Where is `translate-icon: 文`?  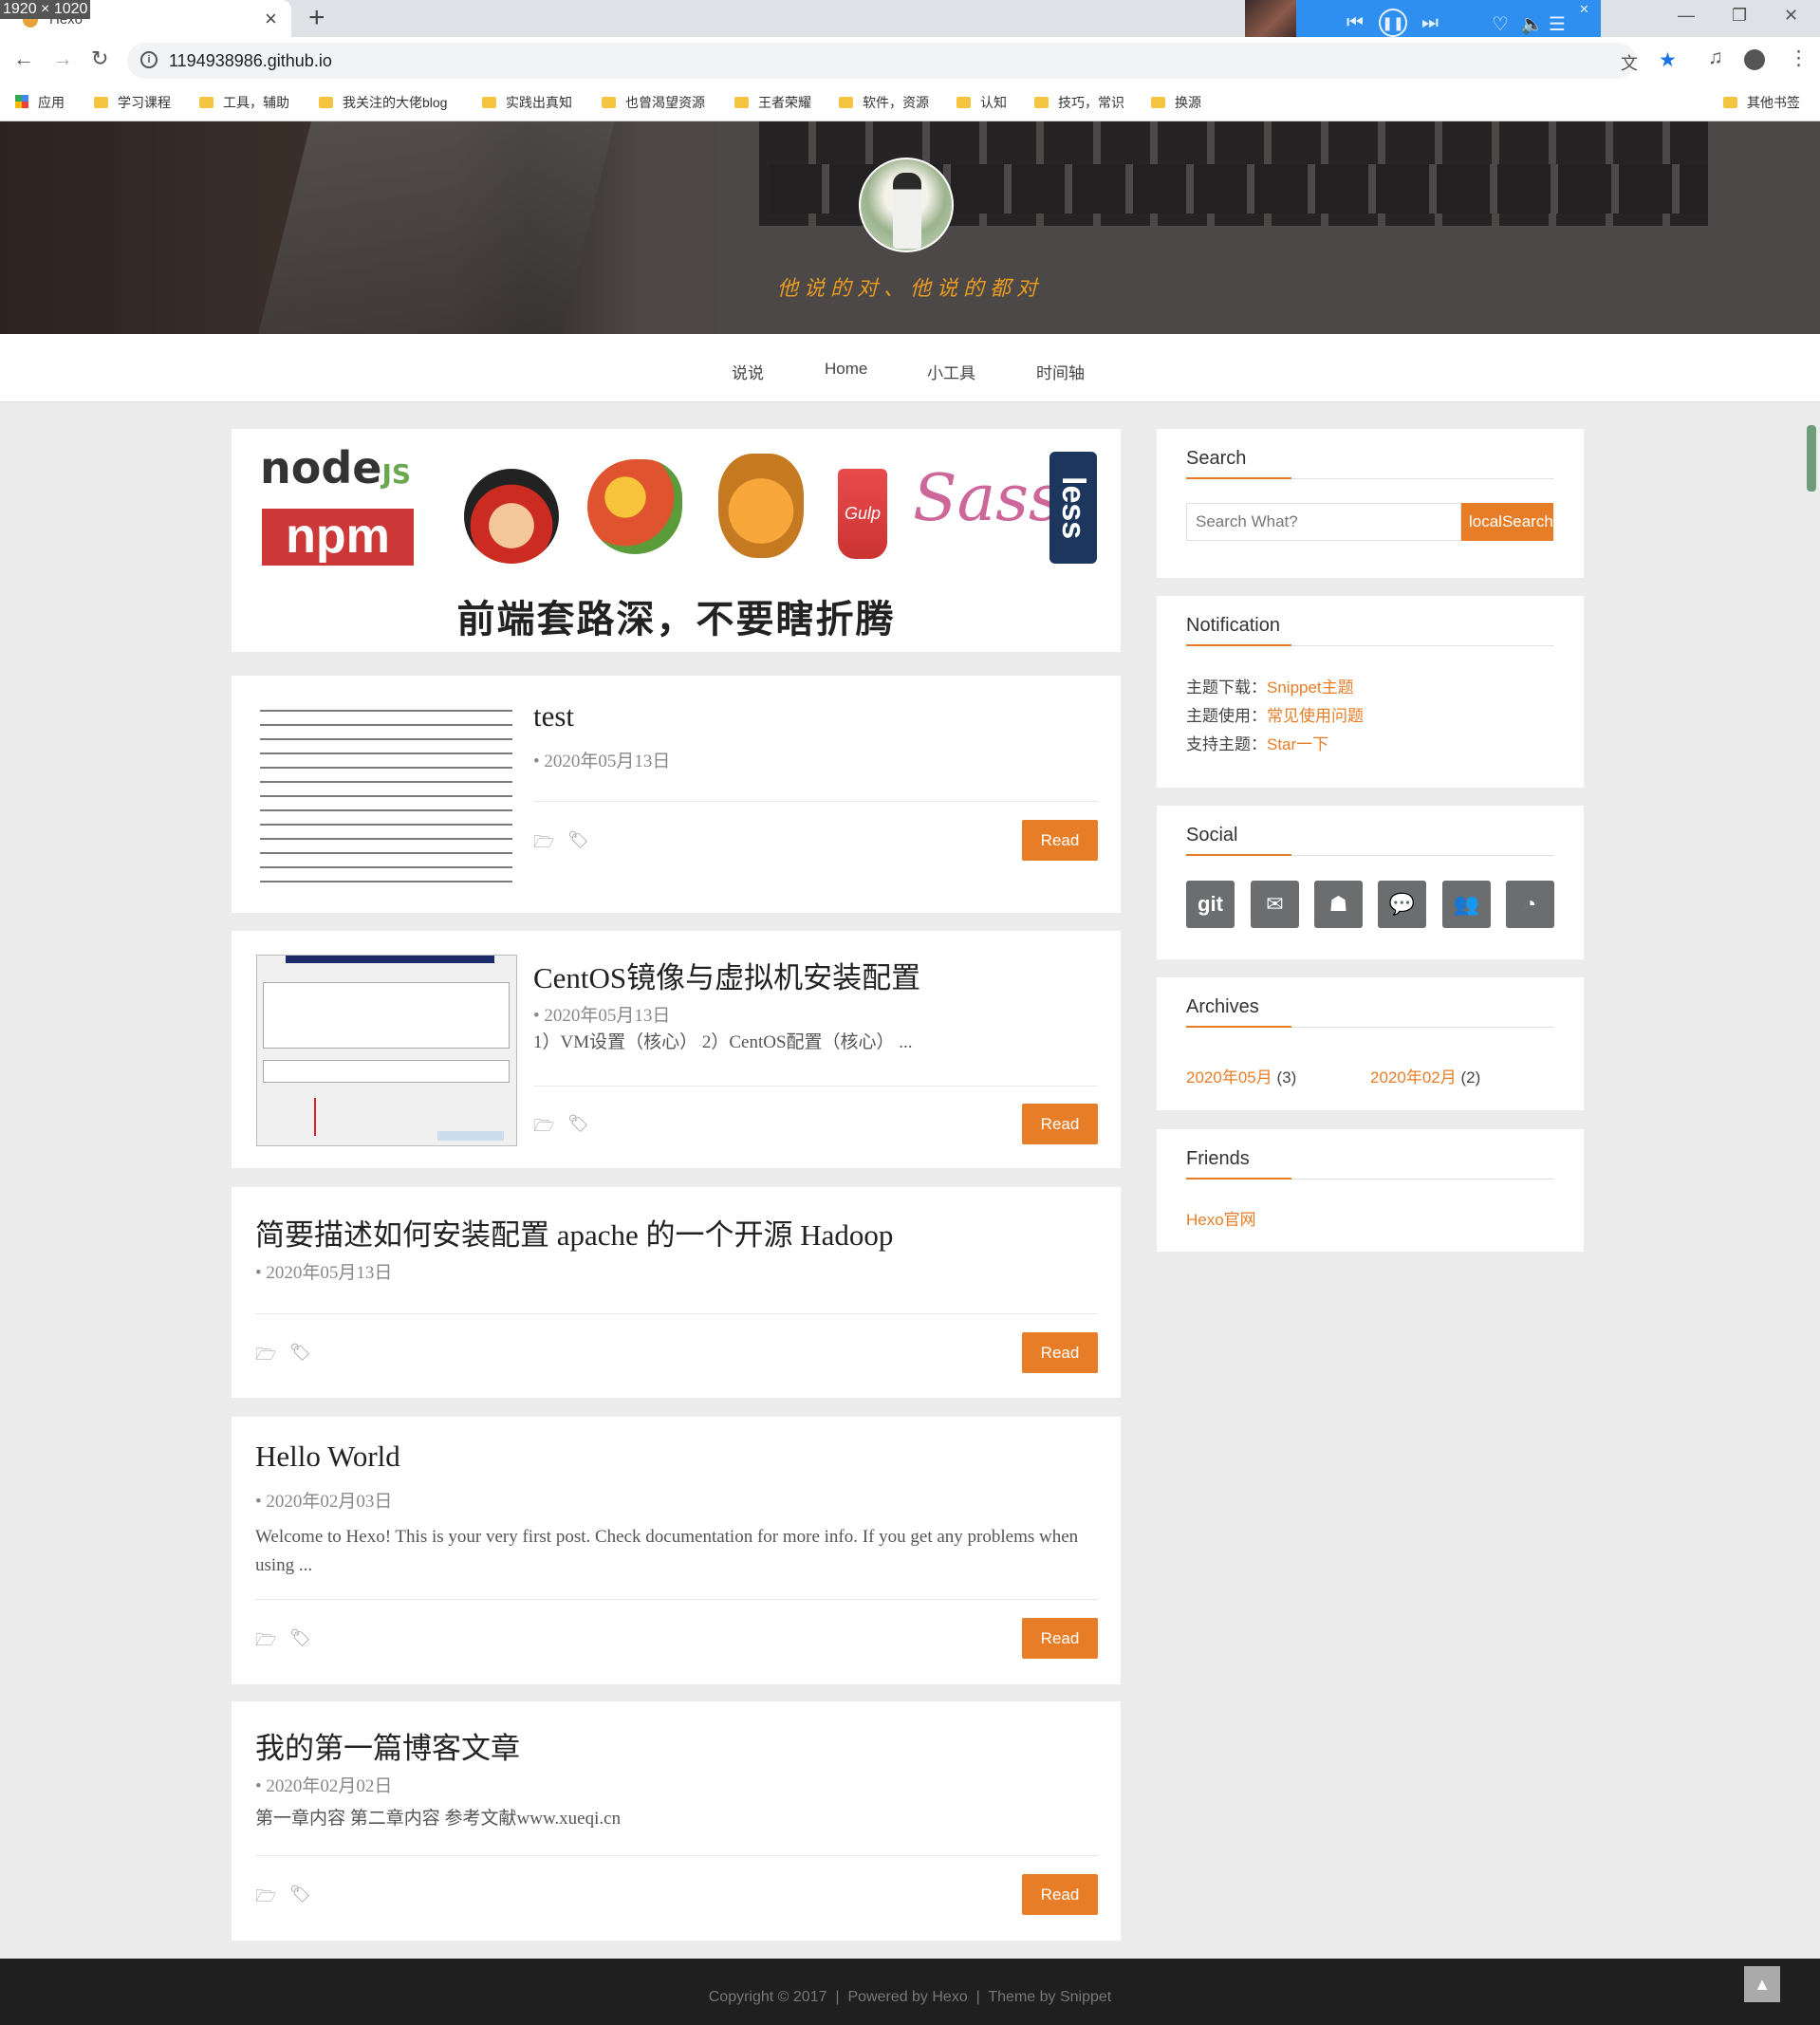
translate-icon: 文 is located at coordinates (1629, 63).